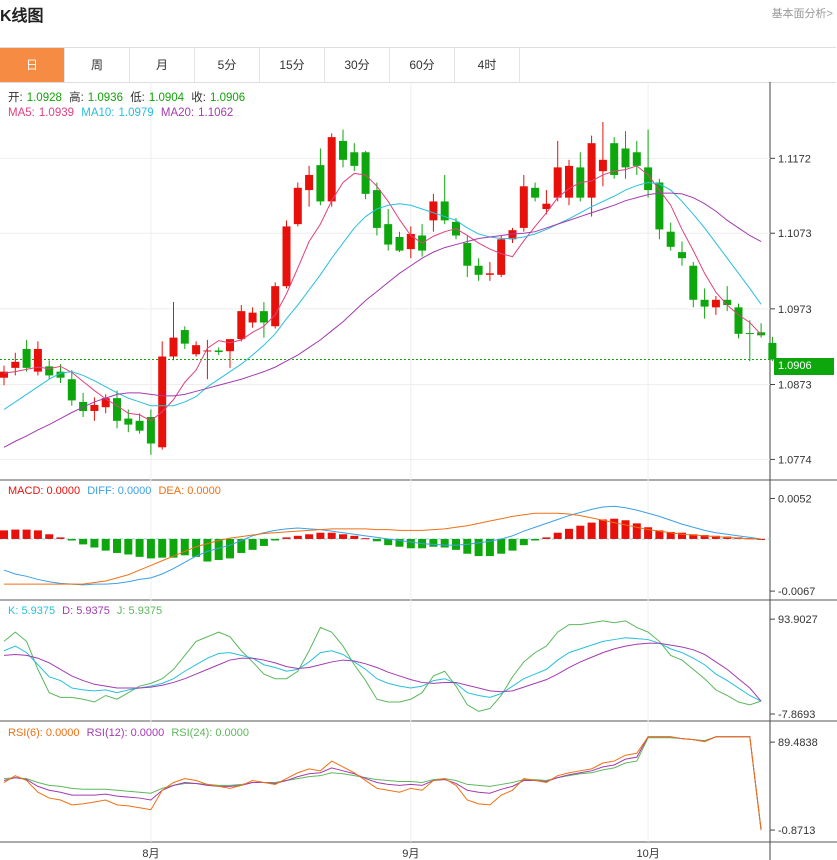 The height and width of the screenshot is (860, 837). Describe the element at coordinates (795, 234) in the screenshot. I see `price-tick-label: 1.1073` at that location.